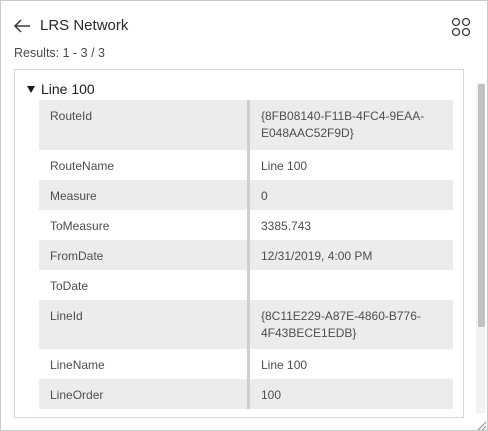 Image resolution: width=488 pixels, height=431 pixels. What do you see at coordinates (350, 285) in the screenshot?
I see `attribute-value` at bounding box center [350, 285].